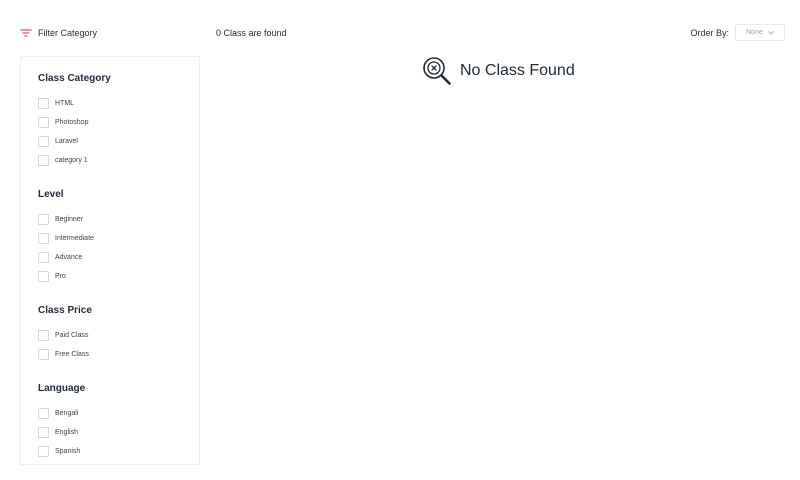  What do you see at coordinates (110, 141) in the screenshot?
I see `filter-option: Laravel` at bounding box center [110, 141].